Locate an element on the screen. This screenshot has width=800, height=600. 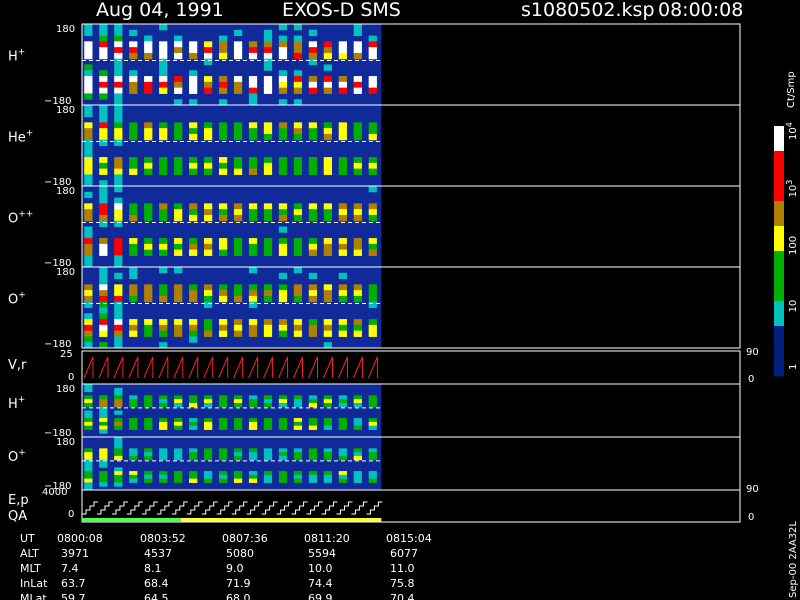
orbit-cell: 0811:20 is located at coordinates (327, 538).